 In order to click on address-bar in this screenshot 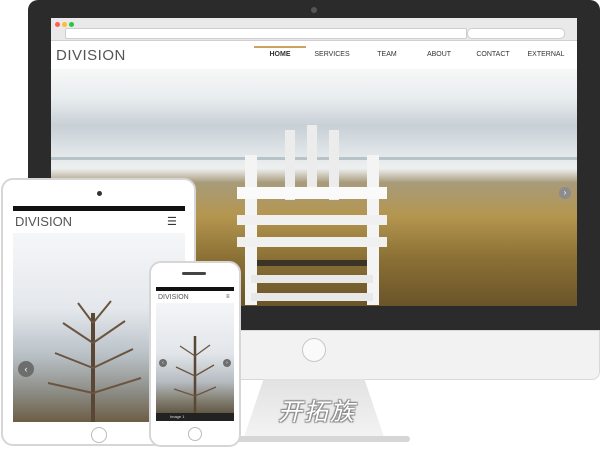, I will do `click(266, 33)`.